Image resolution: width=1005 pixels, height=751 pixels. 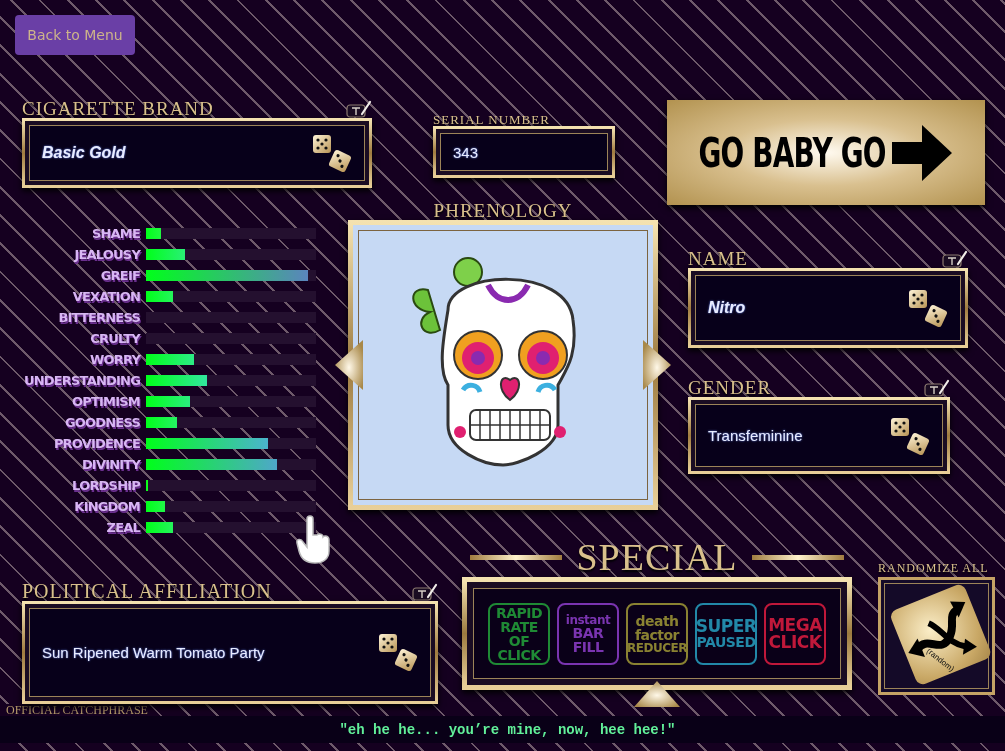 I want to click on triangle-right-icon, so click(x=657, y=365).